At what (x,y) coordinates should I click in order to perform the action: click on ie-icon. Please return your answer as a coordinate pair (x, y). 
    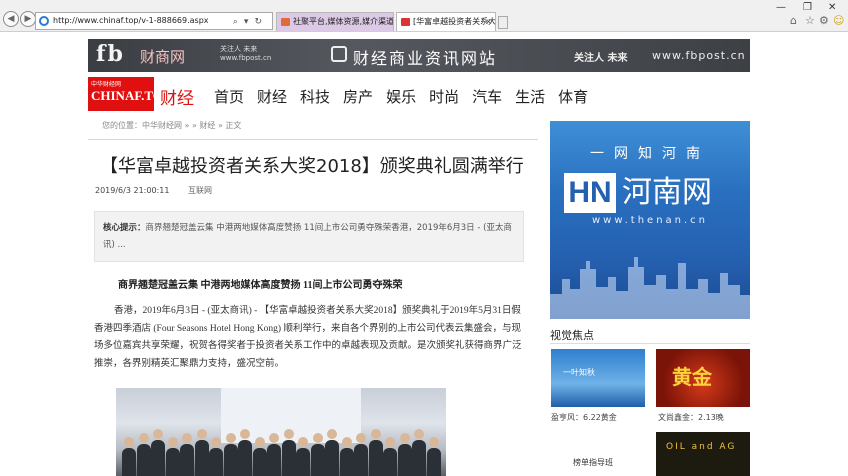
    Looking at the image, I should click on (44, 21).